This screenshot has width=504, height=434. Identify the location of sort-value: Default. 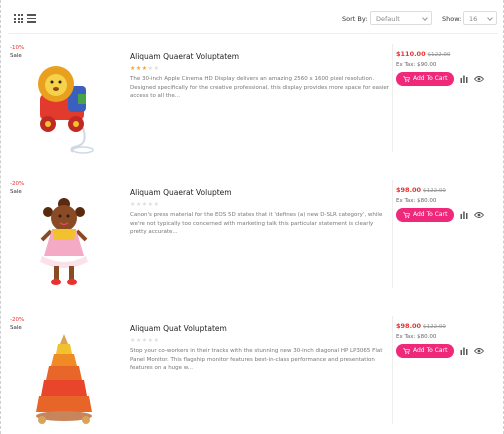
(388, 19).